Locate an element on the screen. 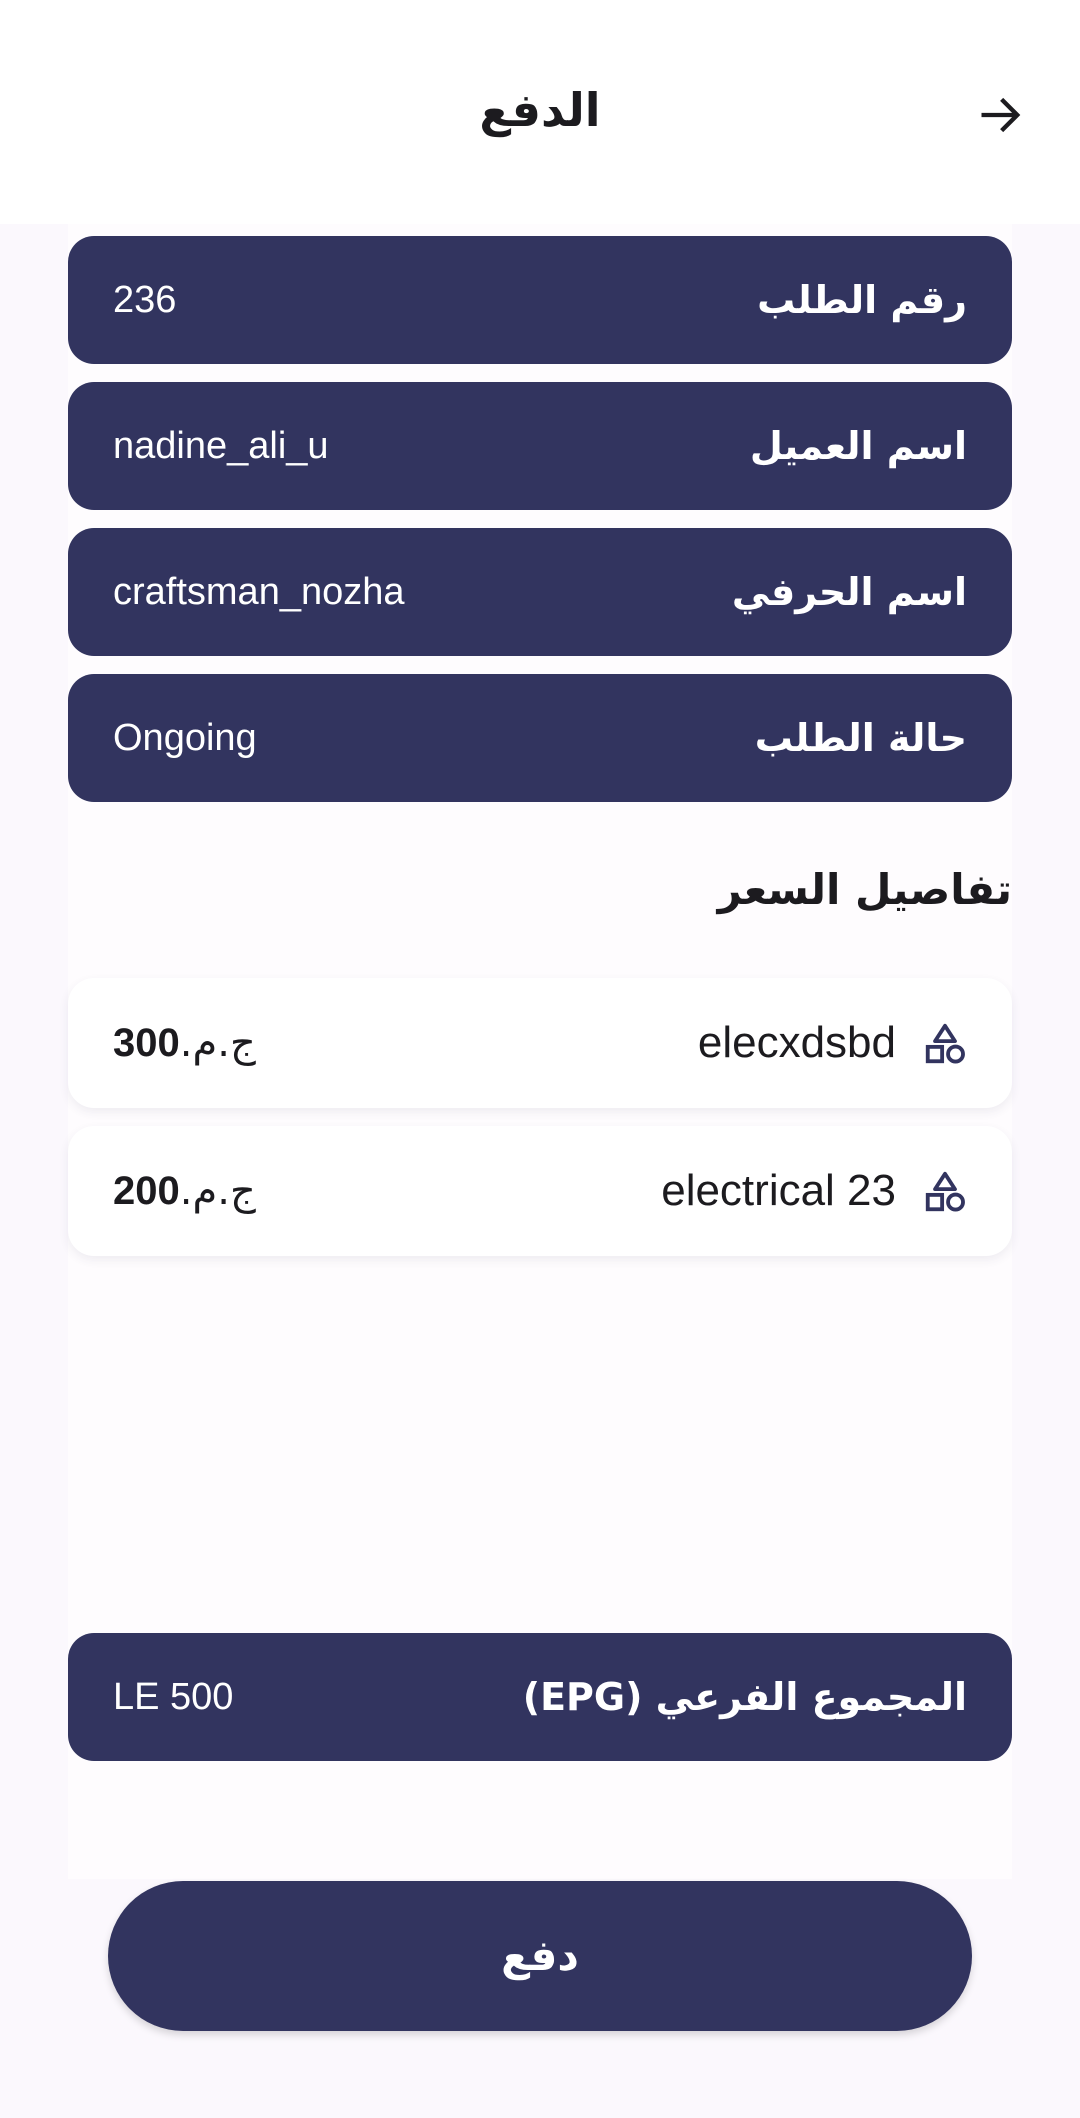 The height and width of the screenshot is (2118, 1080). subtotal-card: المجموع الفرعي (EPG) LE 500 is located at coordinates (540, 1697).